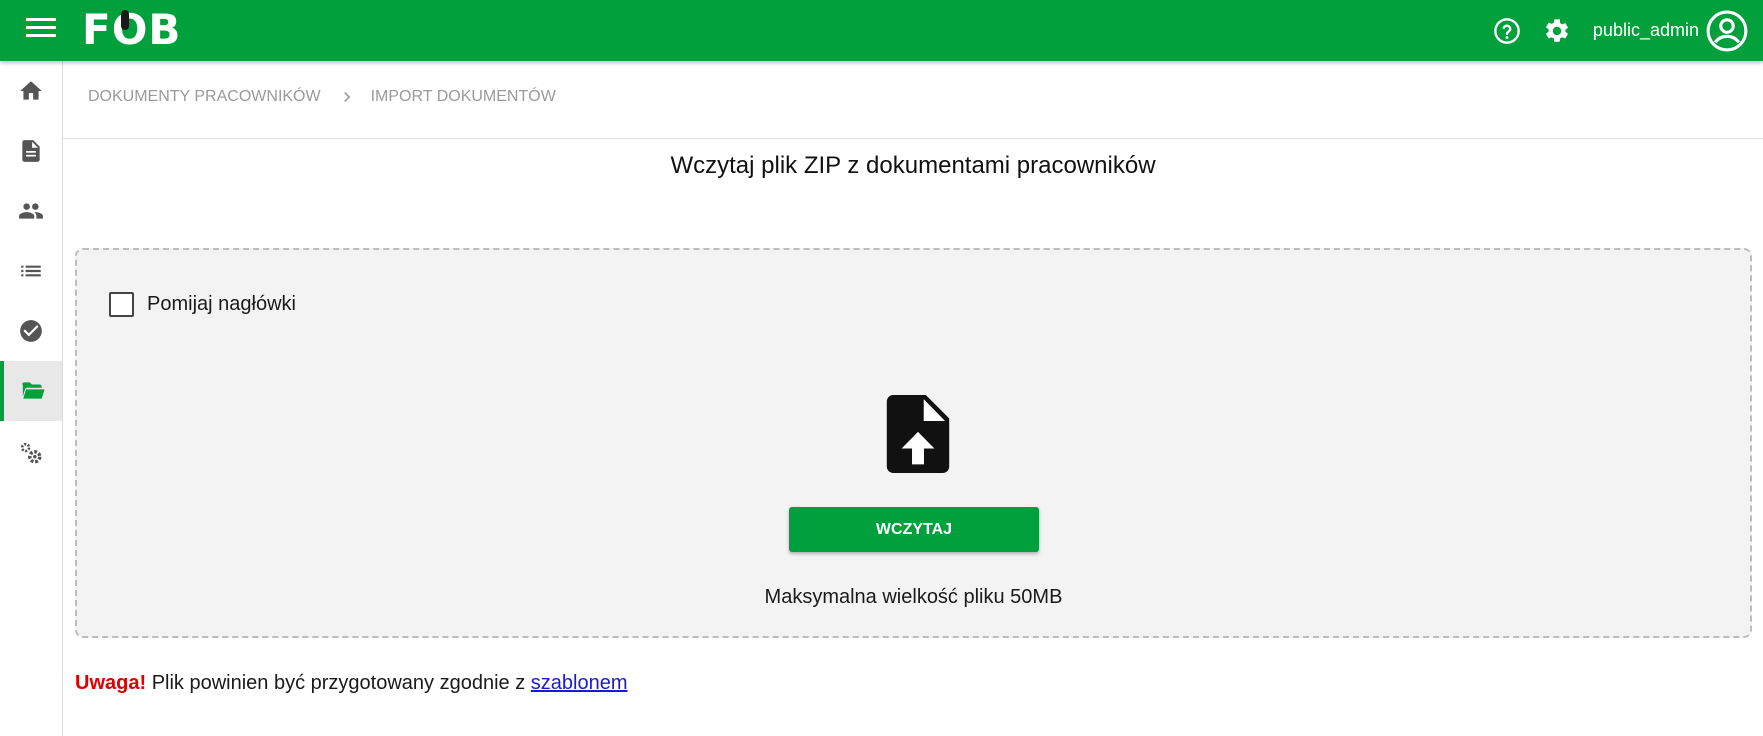 The height and width of the screenshot is (736, 1763). Describe the element at coordinates (33, 390) in the screenshot. I see `folder-open-icon` at that location.